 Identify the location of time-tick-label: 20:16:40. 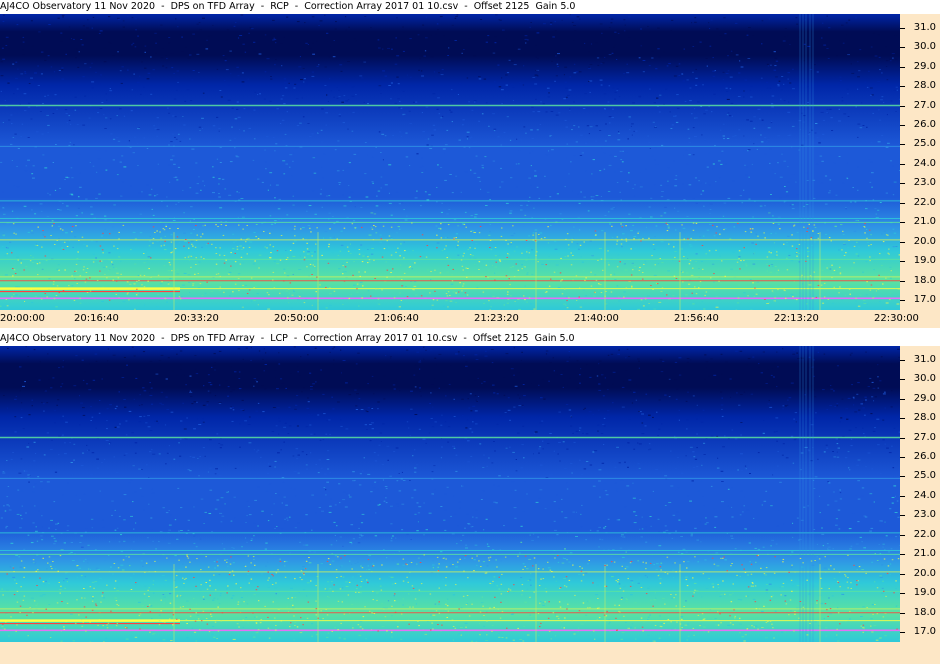
(96, 318).